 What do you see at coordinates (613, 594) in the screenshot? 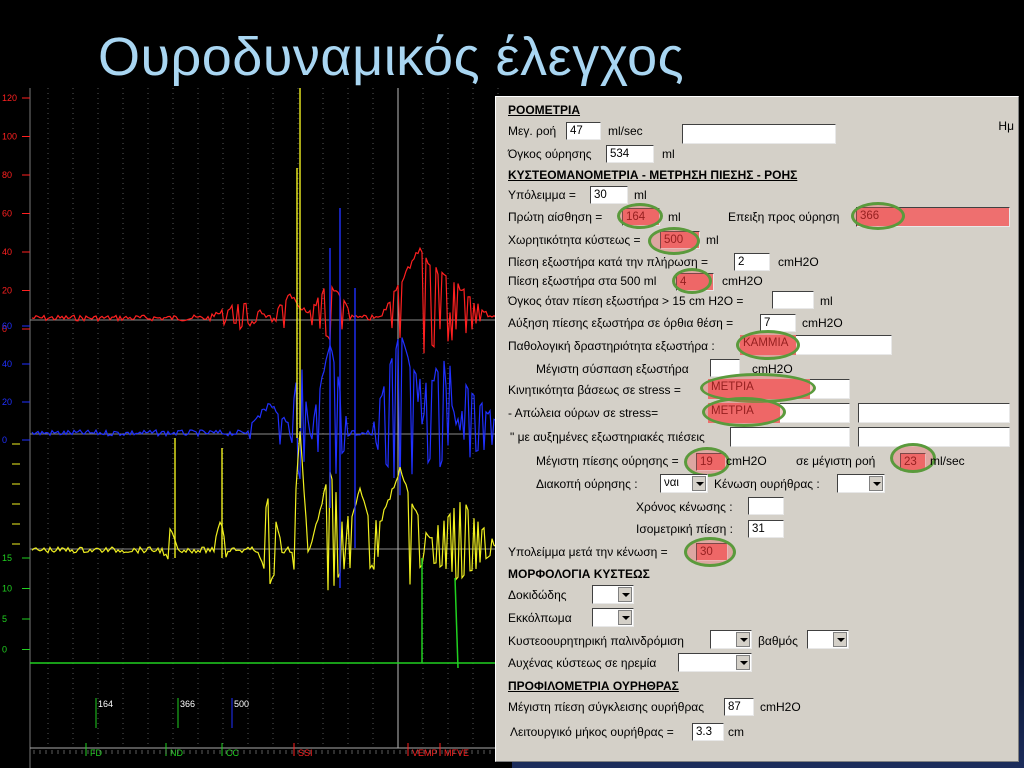
I see `trabeculation-select` at bounding box center [613, 594].